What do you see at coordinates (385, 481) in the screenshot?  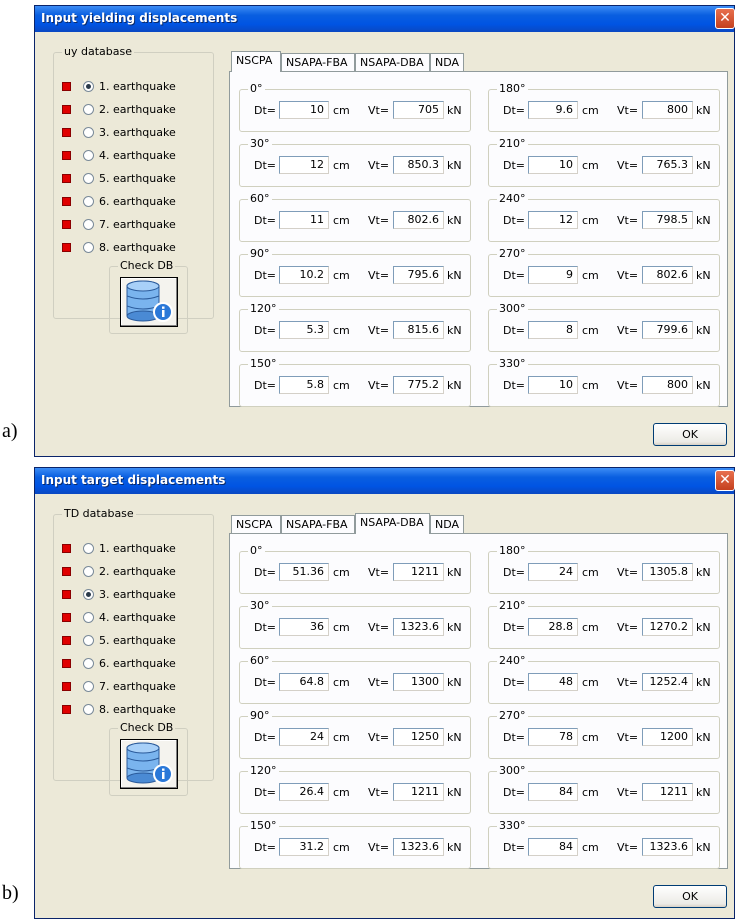 I see `title-bar: Input target displacements ✕` at bounding box center [385, 481].